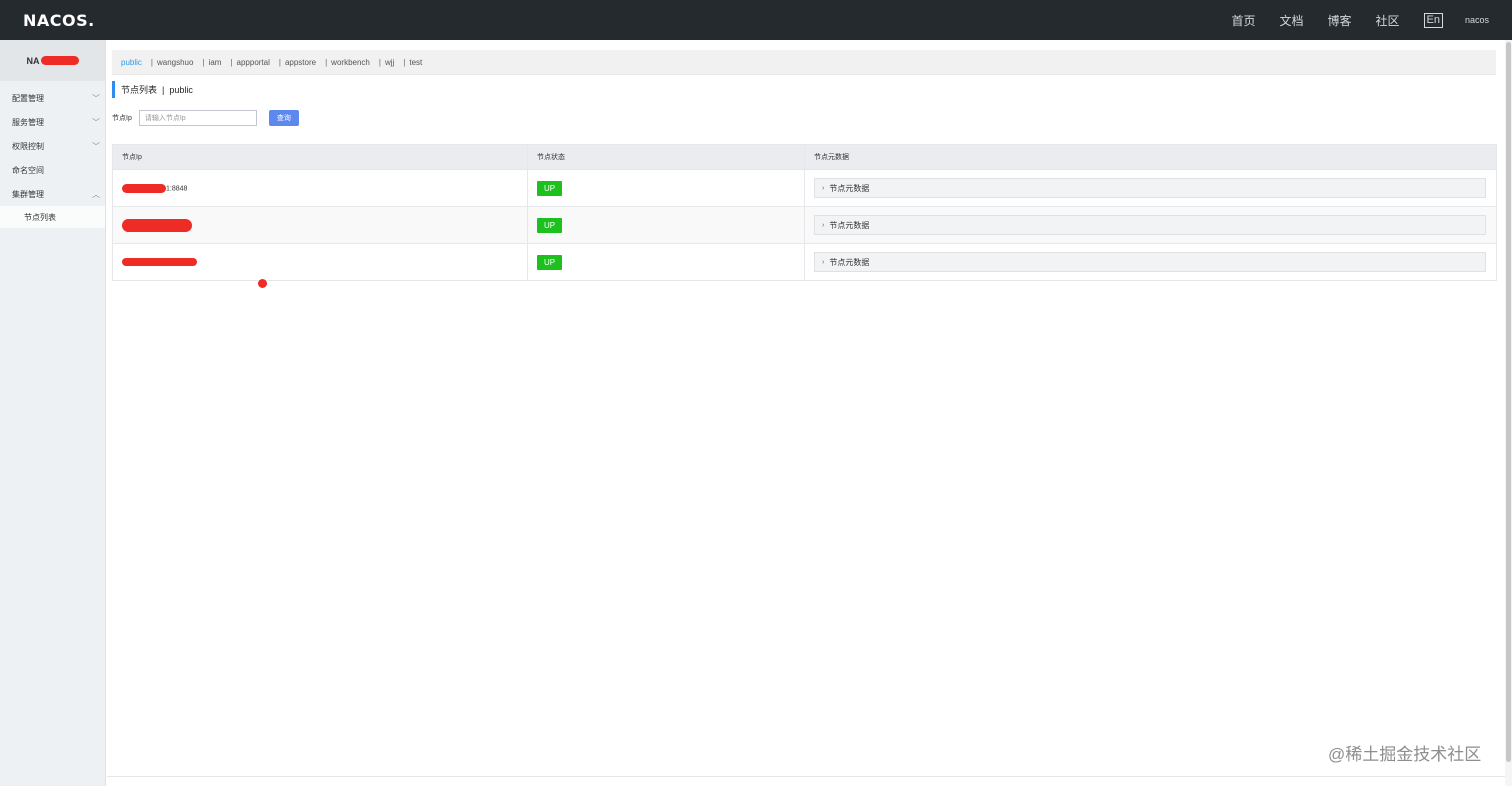 The image size is (1512, 786). Describe the element at coordinates (1371, 20) in the screenshot. I see `top-nav: 首页 文档 博客 社区 En nacos` at that location.